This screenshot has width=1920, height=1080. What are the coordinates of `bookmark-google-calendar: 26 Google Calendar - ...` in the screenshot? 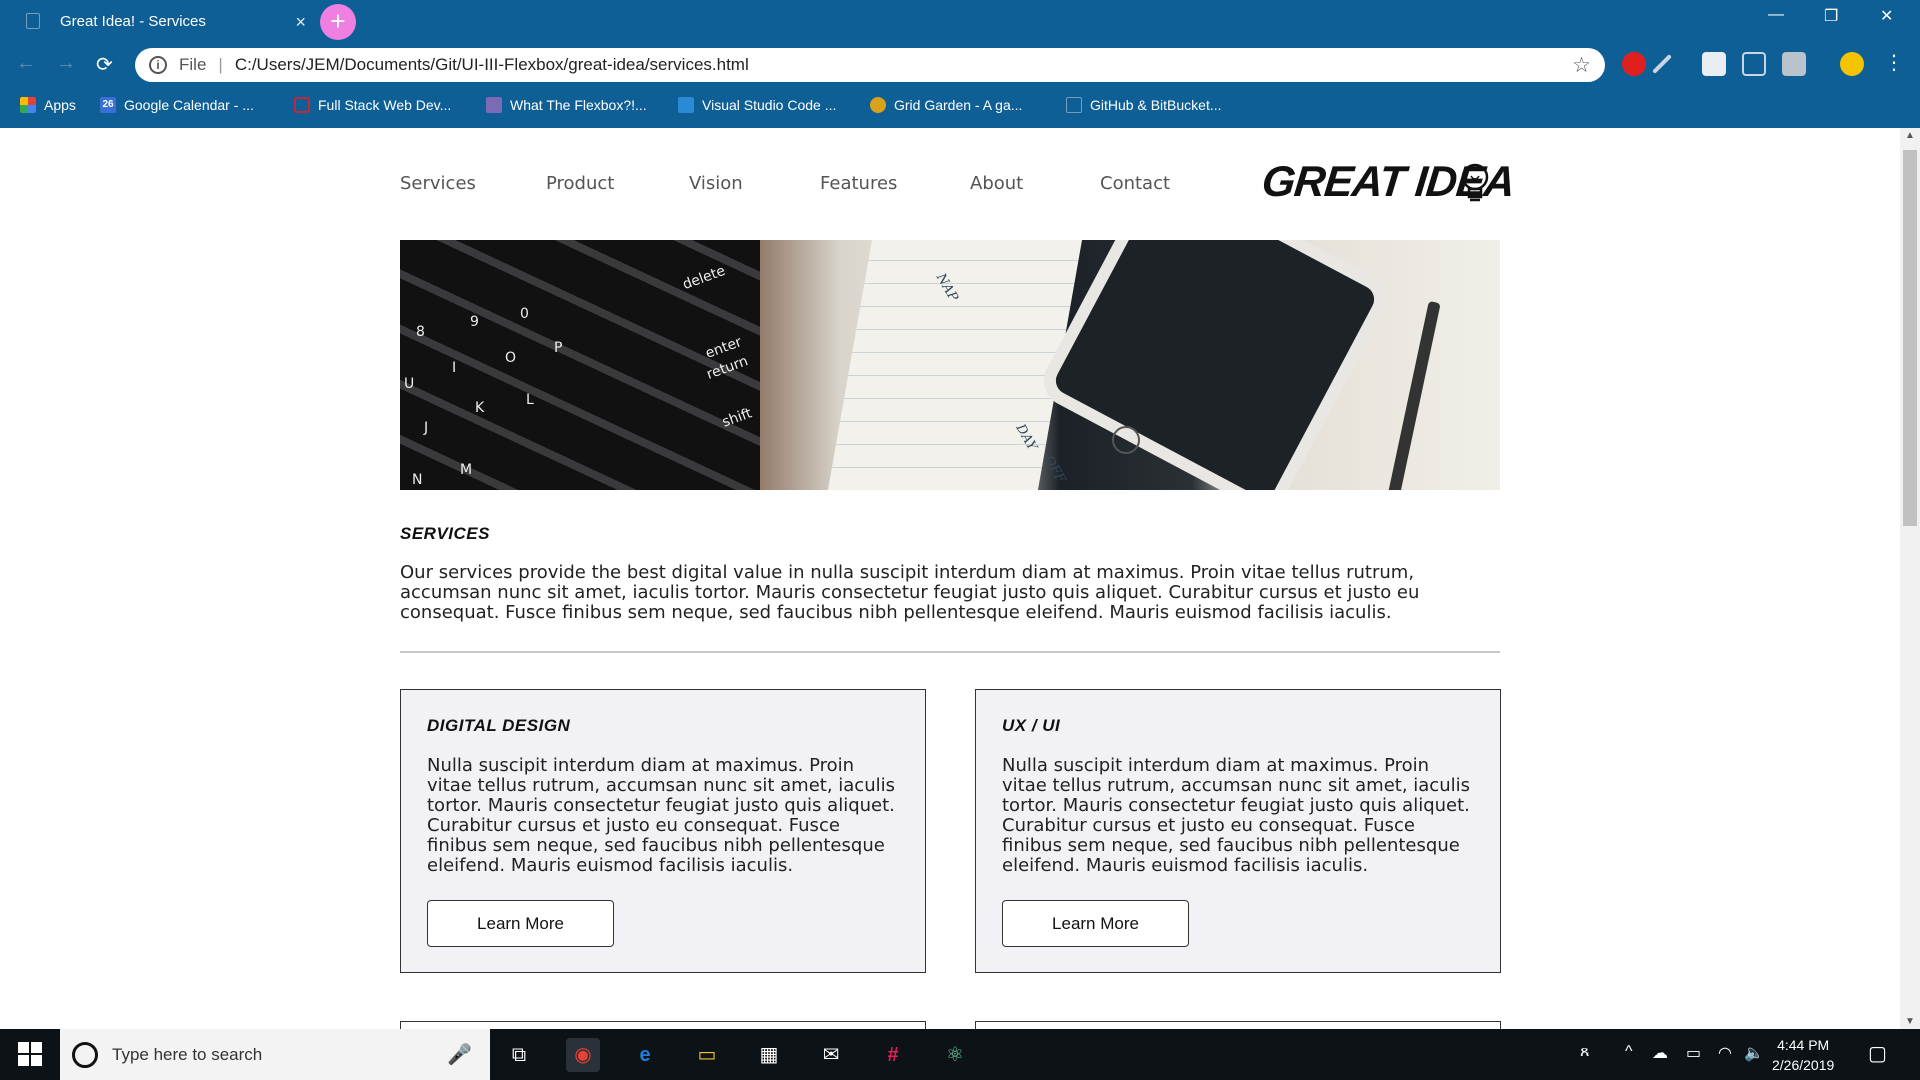 It's located at (177, 105).